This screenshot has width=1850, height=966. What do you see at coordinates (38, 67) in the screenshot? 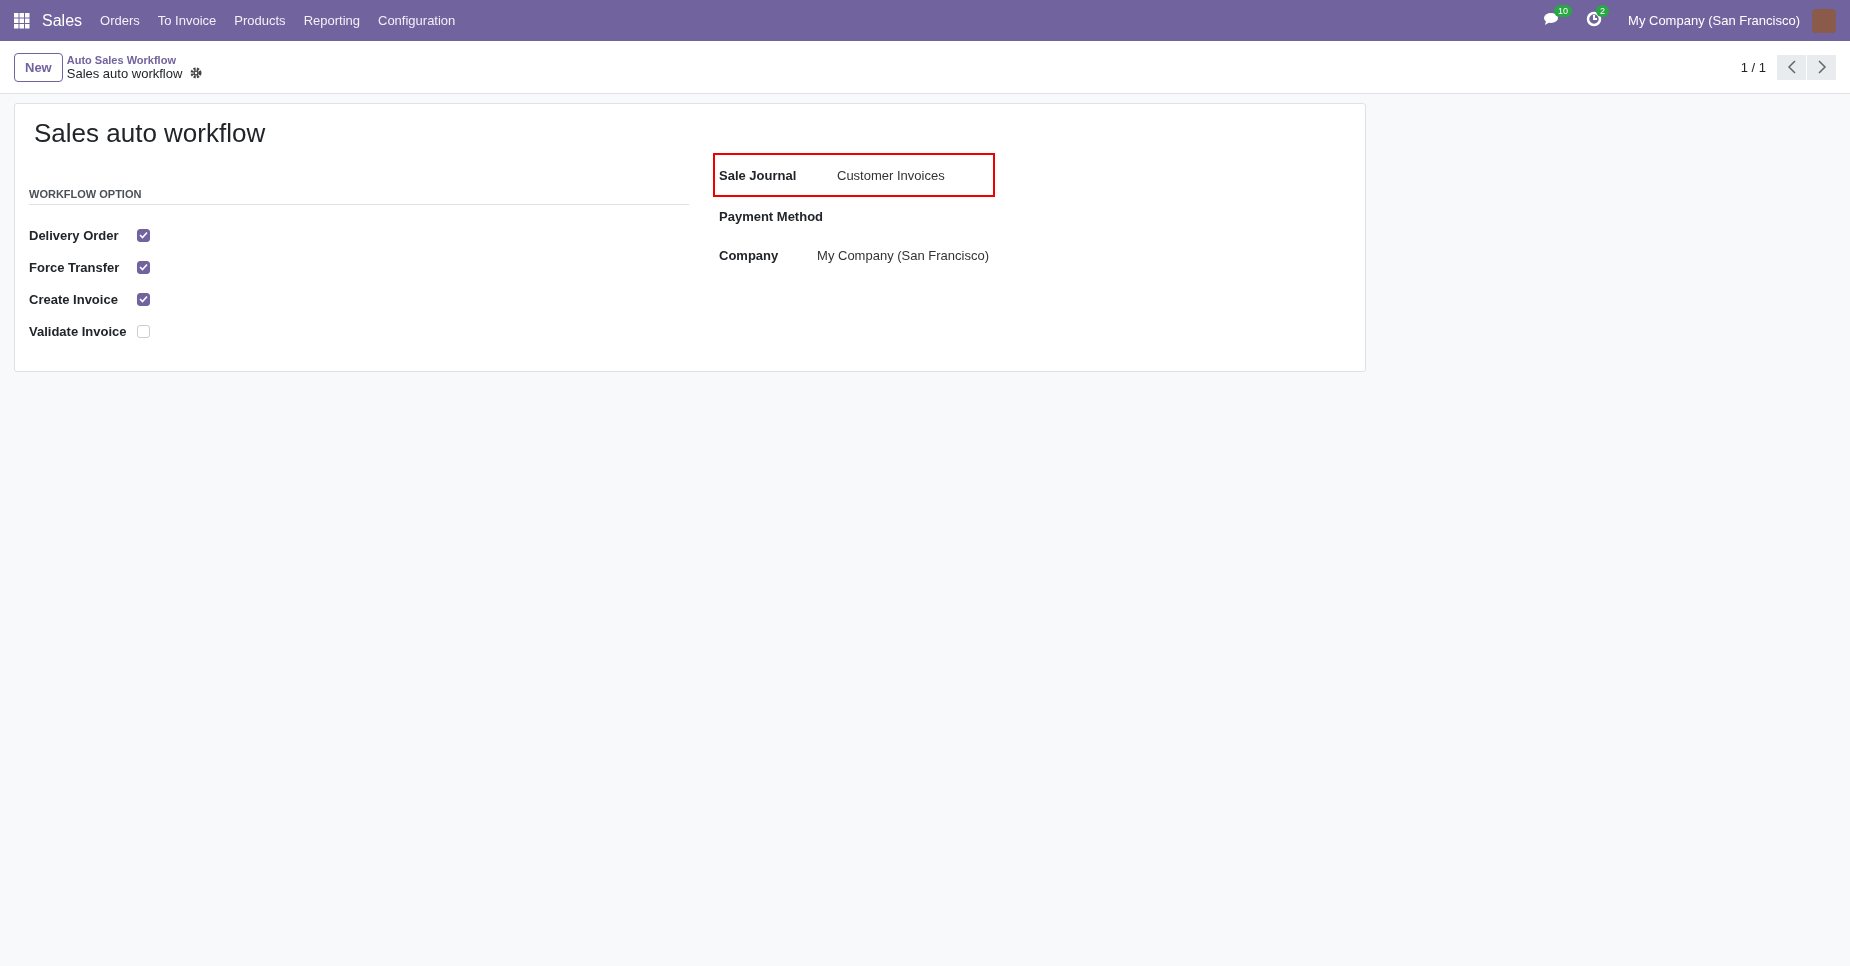
I see `new-button: New` at bounding box center [38, 67].